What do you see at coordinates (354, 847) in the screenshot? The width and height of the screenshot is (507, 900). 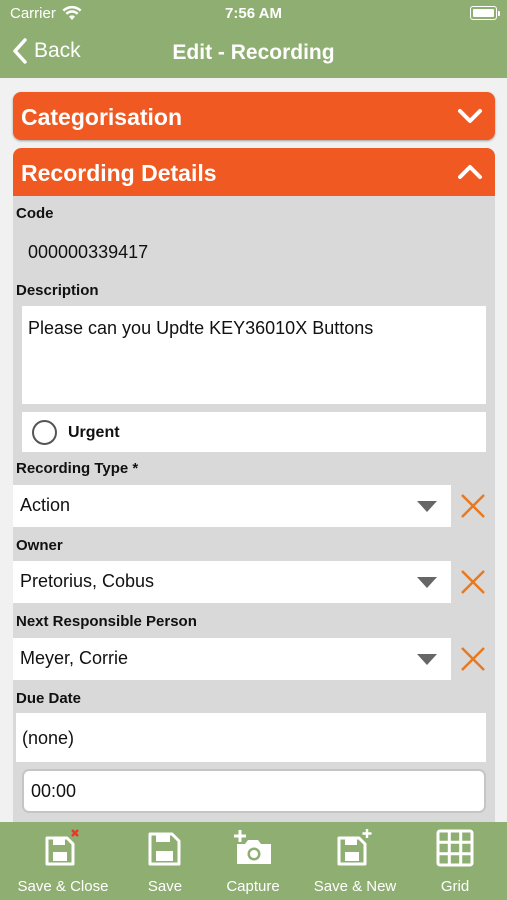 I see `save-new-icon` at bounding box center [354, 847].